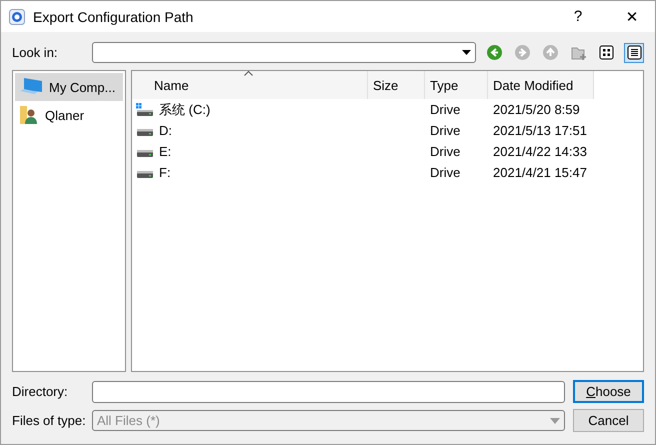 This screenshot has width=656, height=445. I want to click on directory-field, so click(328, 391).